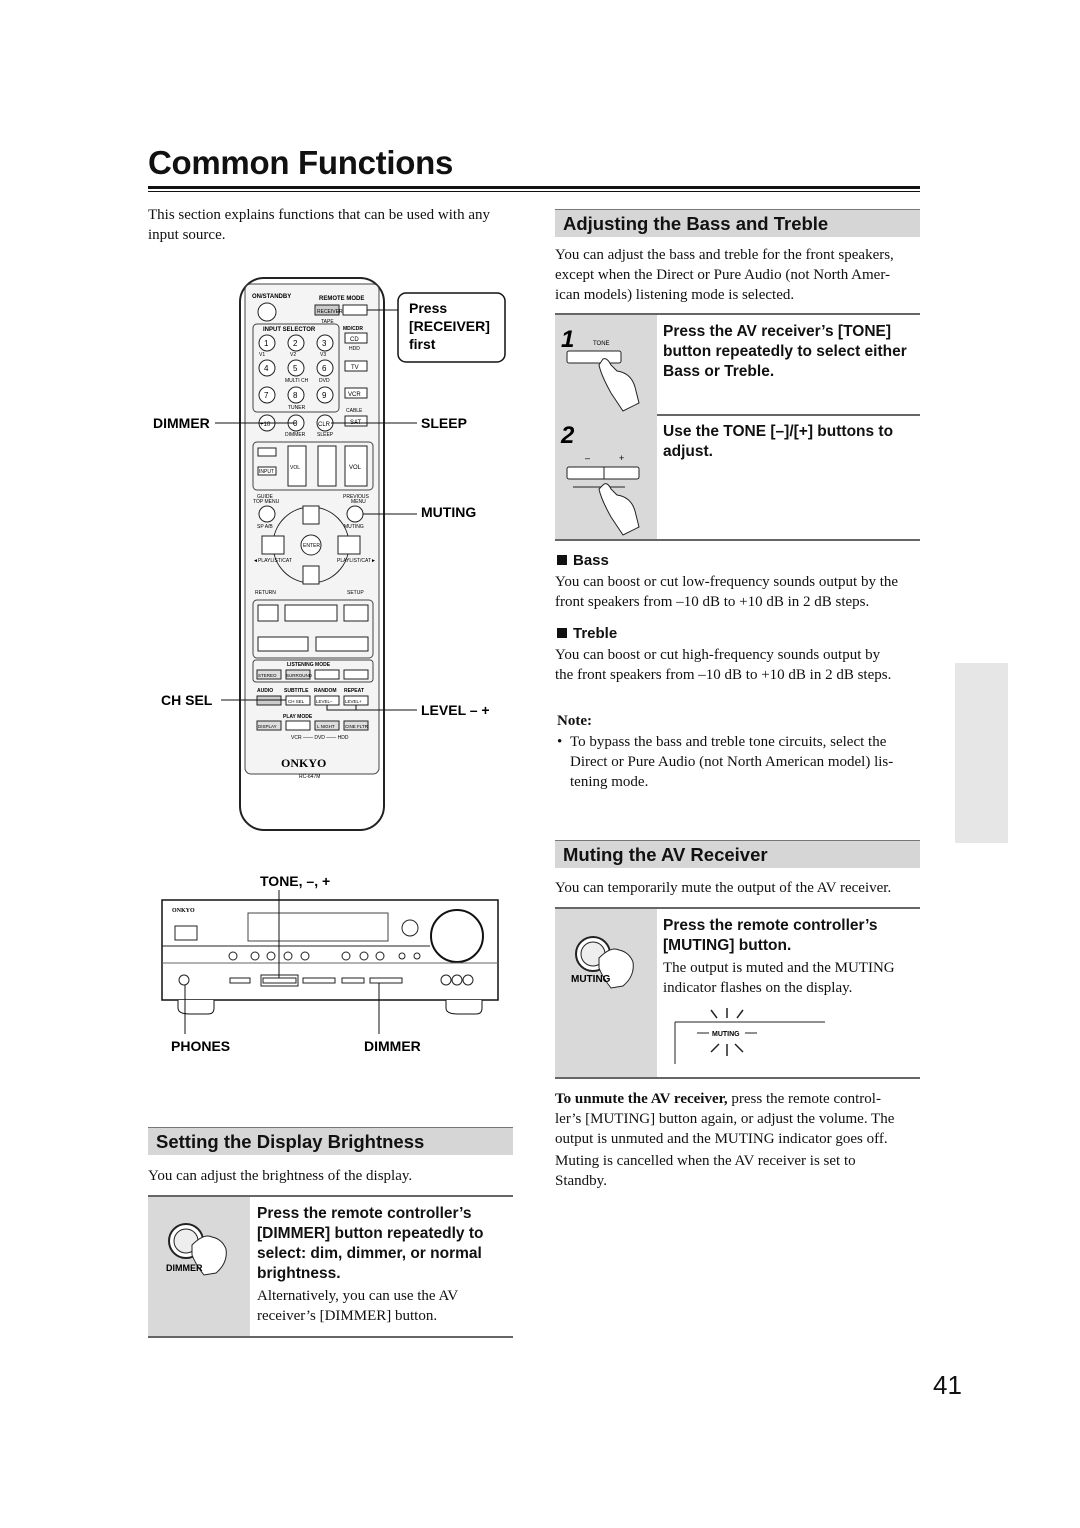 Image resolution: width=1080 pixels, height=1528 pixels. Describe the element at coordinates (186, 933) in the screenshot. I see `standby-button` at that location.